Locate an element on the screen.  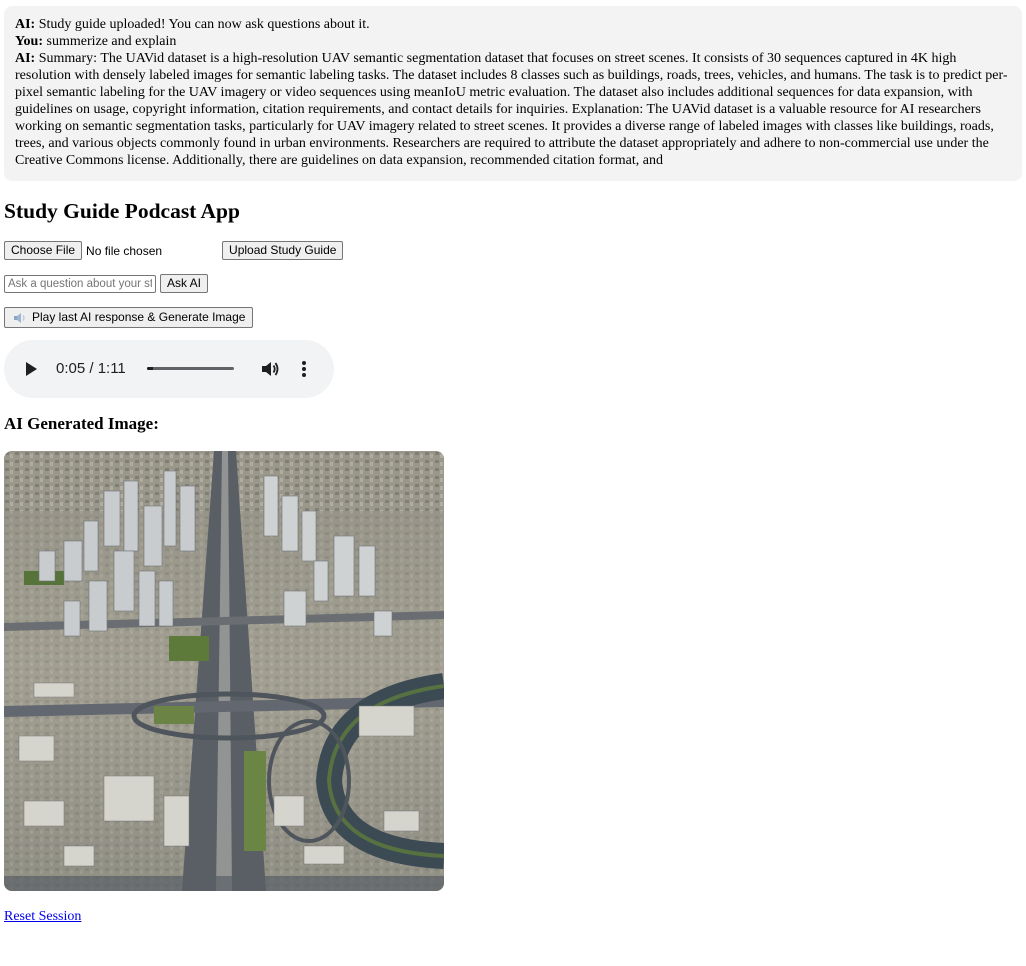
file-status-text: No file chosen is located at coordinates (124, 250).